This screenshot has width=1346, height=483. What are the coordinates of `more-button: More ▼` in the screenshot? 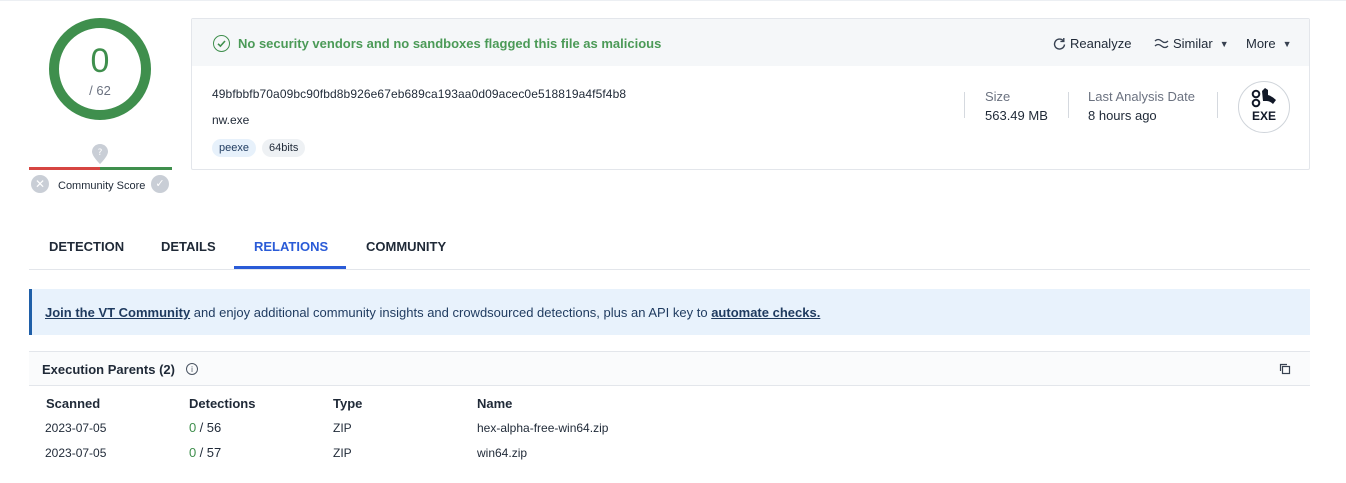 It's located at (1269, 43).